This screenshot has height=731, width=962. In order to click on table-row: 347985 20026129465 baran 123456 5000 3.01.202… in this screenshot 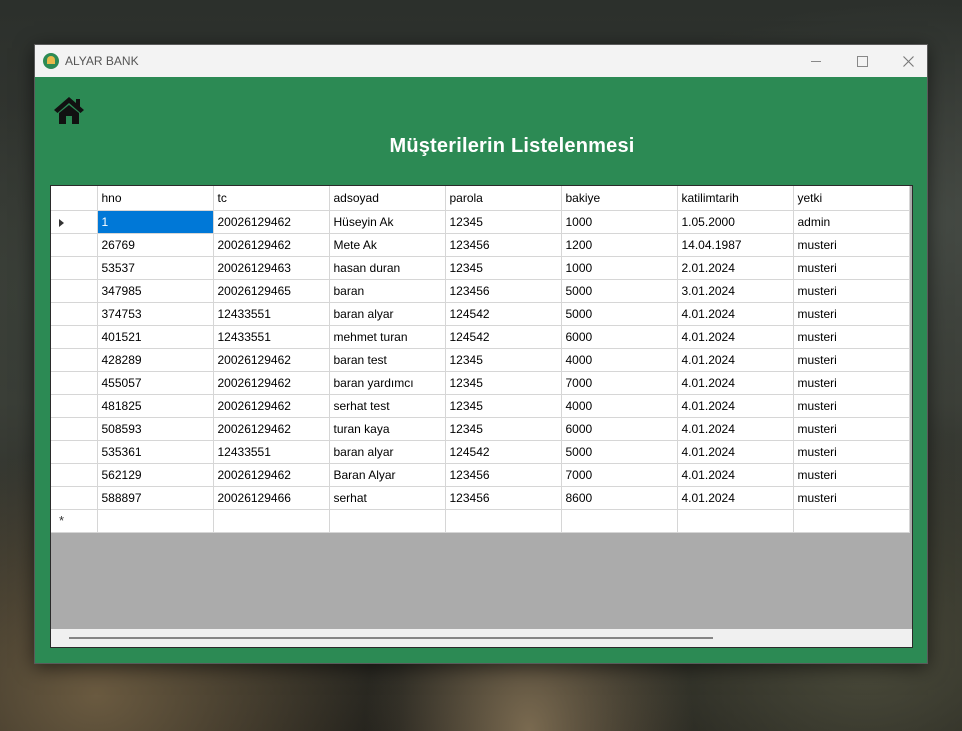, I will do `click(480, 291)`.